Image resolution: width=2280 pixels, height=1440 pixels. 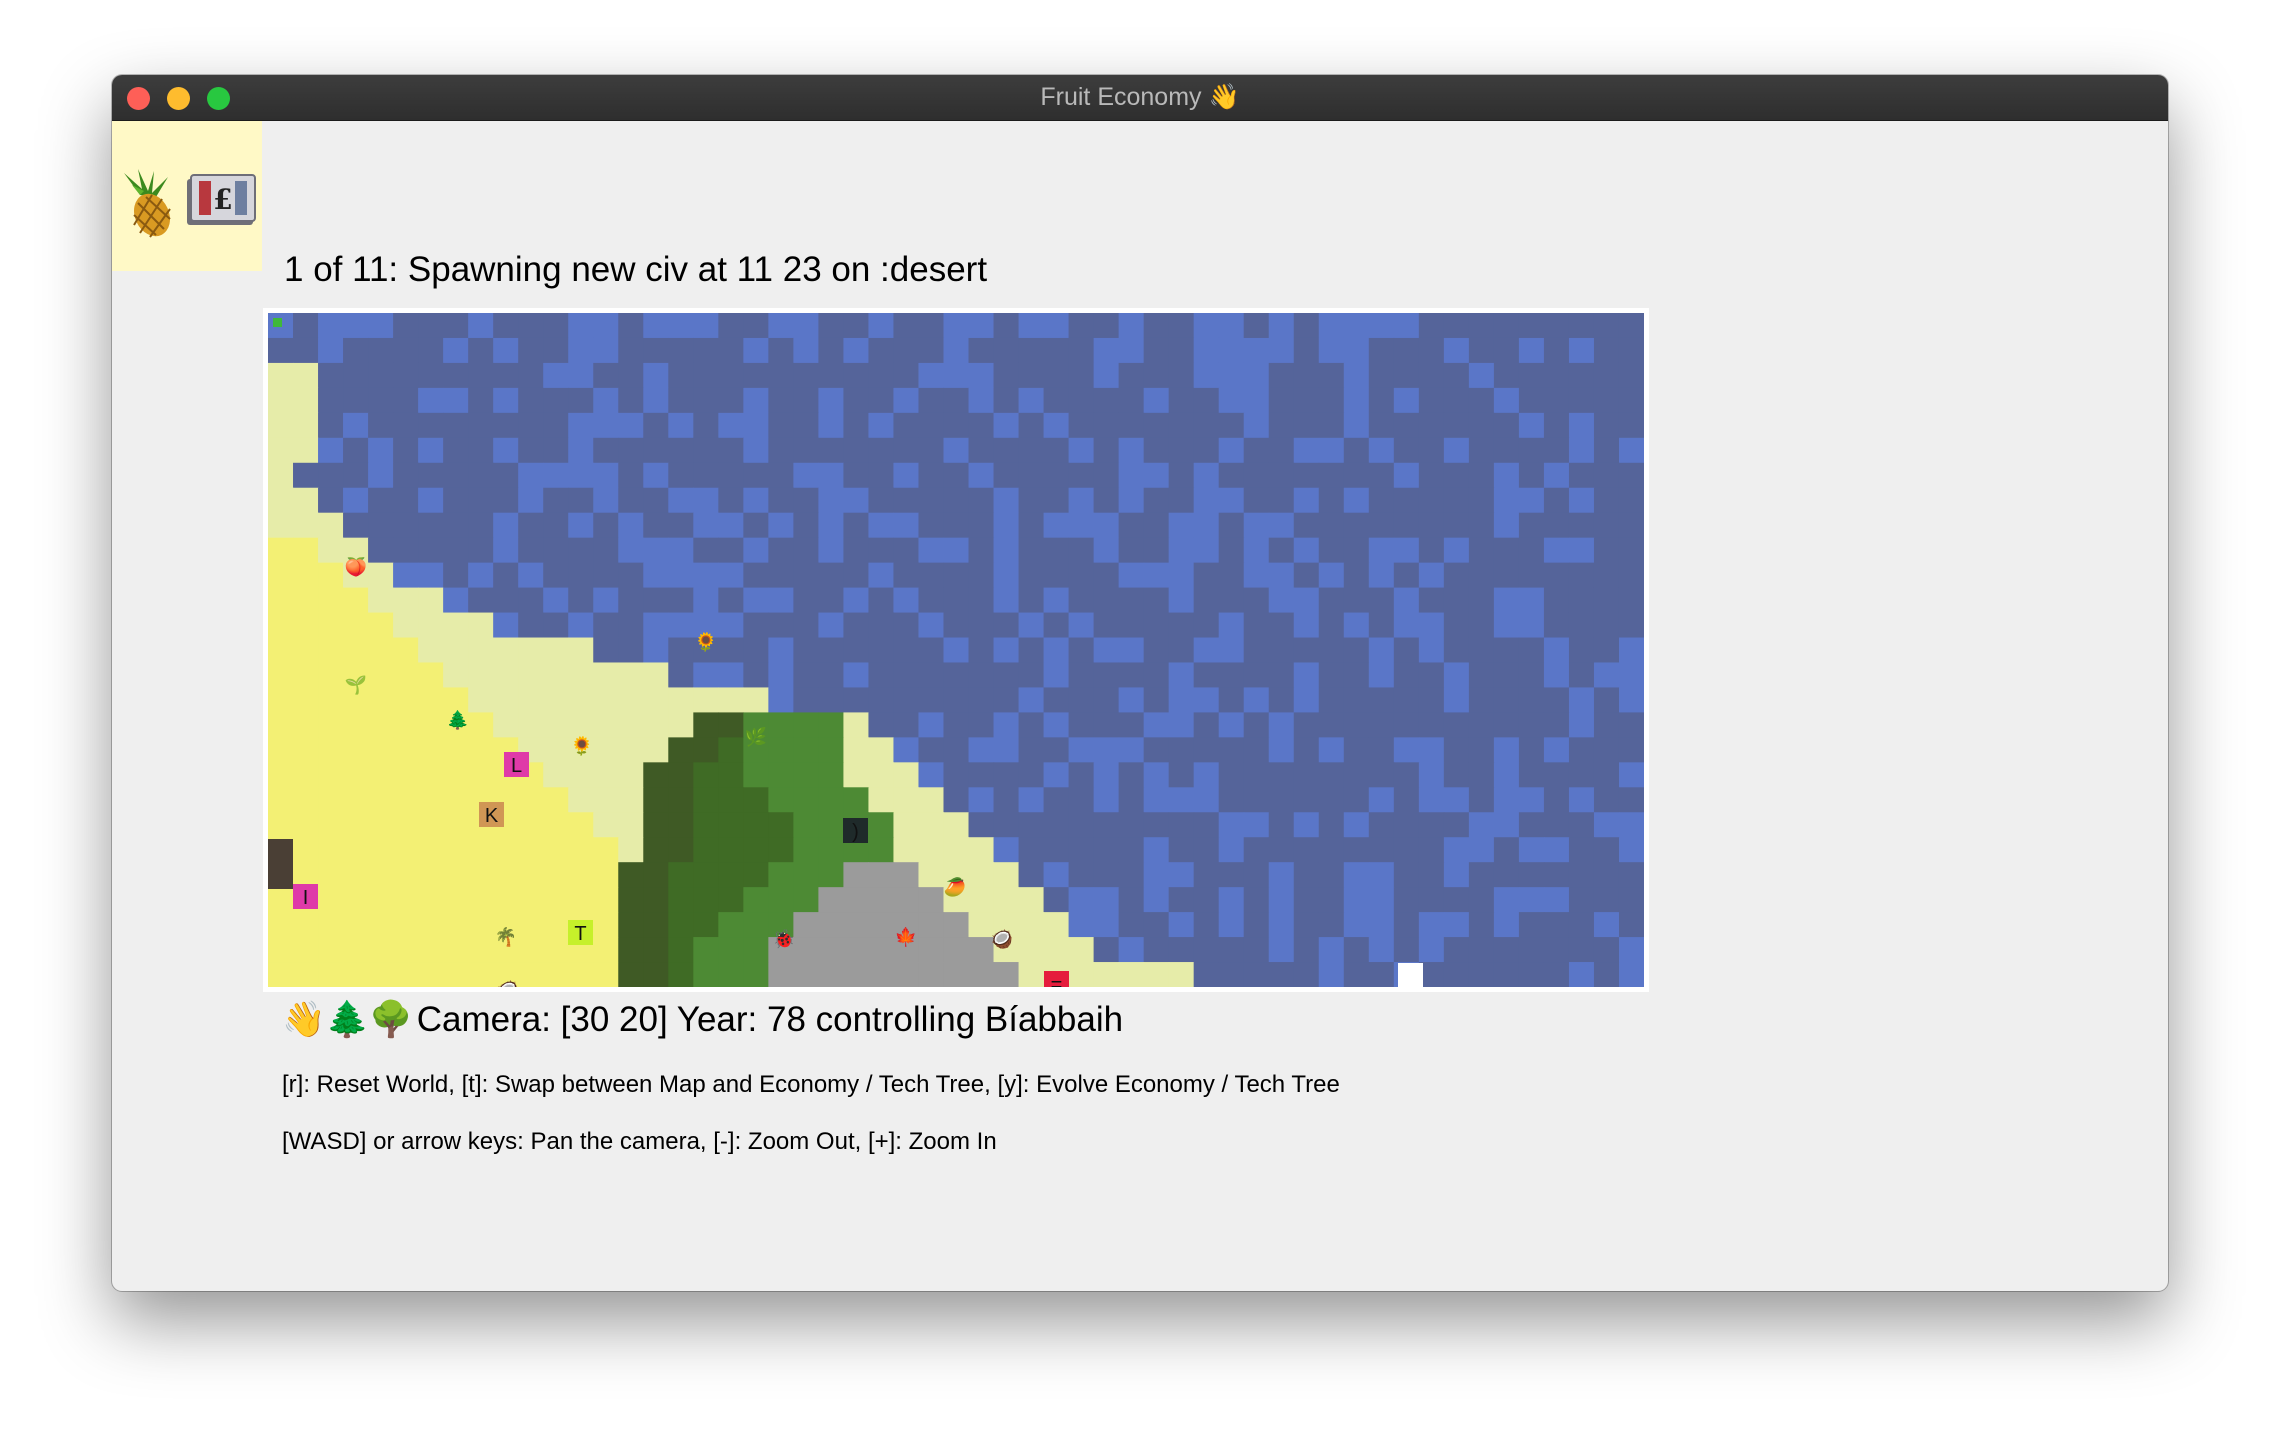 I want to click on civ-label-tile: =, so click(x=1056, y=979).